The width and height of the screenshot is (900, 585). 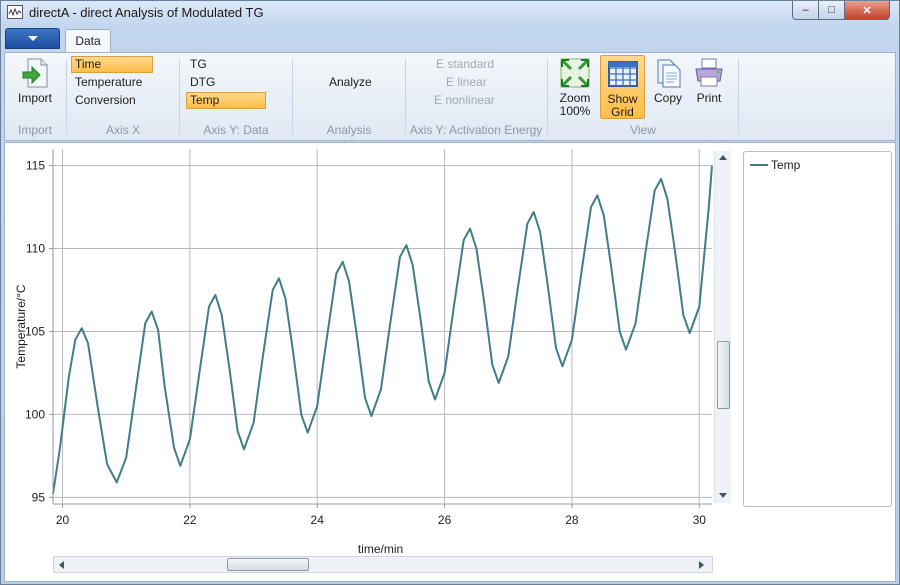 I want to click on group-import: Import Import, so click(x=35, y=96).